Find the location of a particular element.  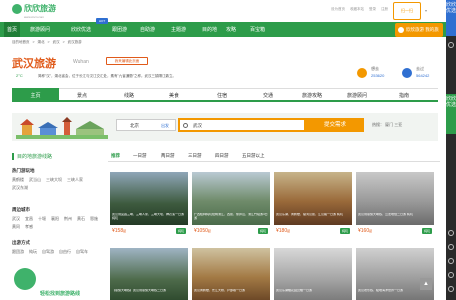

back-to-top-button: ▲ is located at coordinates (426, 284).